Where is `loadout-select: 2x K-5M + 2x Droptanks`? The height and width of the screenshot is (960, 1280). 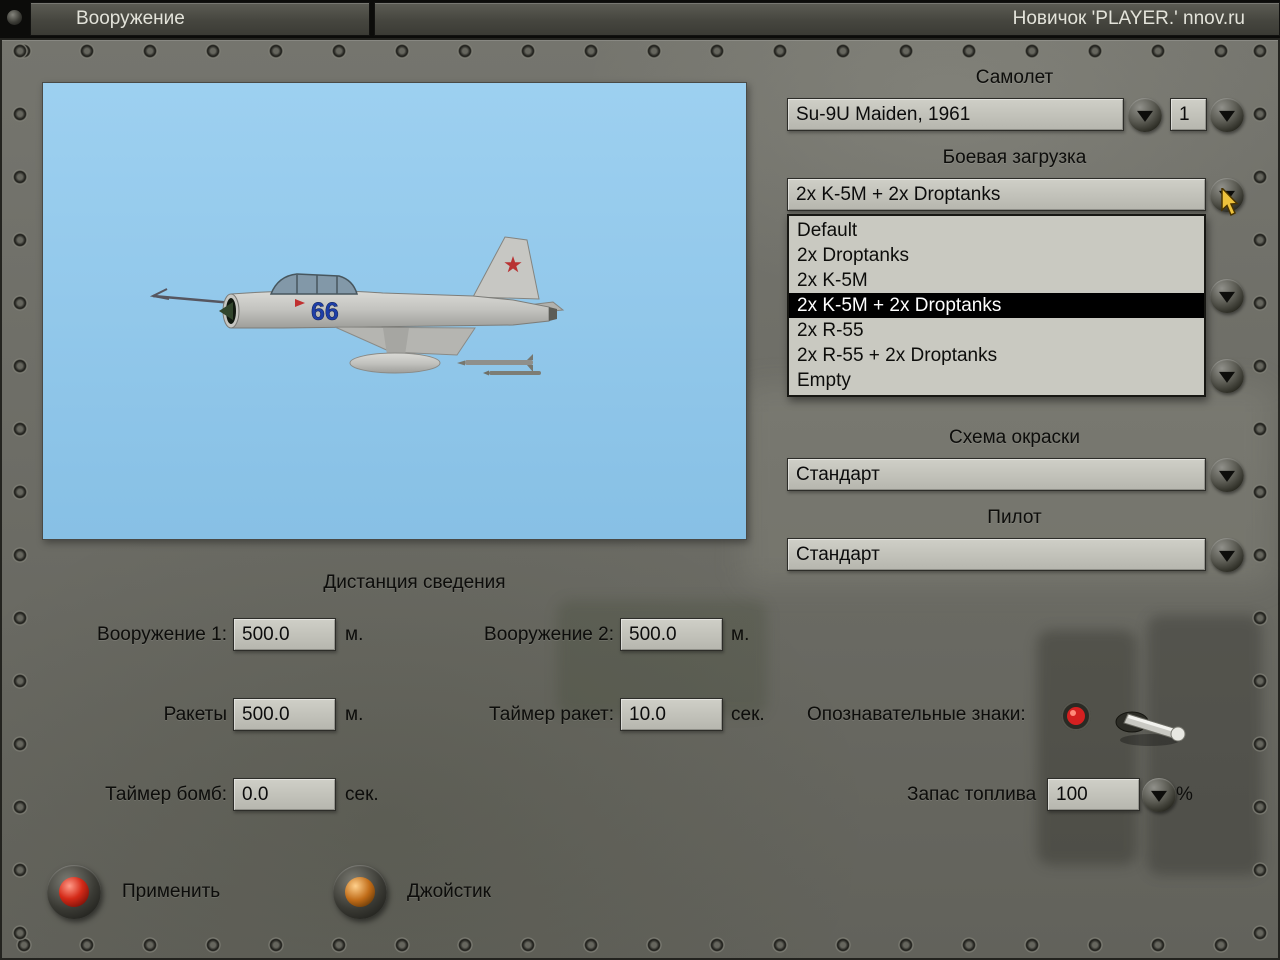 loadout-select: 2x K-5M + 2x Droptanks is located at coordinates (996, 194).